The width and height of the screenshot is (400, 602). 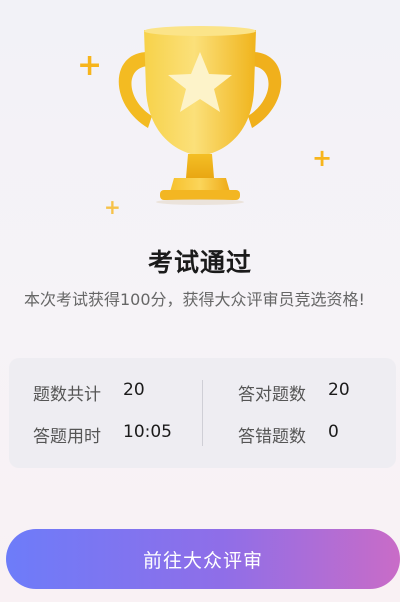 What do you see at coordinates (272, 436) in the screenshot?
I see `wrong-count-label: 答错题数` at bounding box center [272, 436].